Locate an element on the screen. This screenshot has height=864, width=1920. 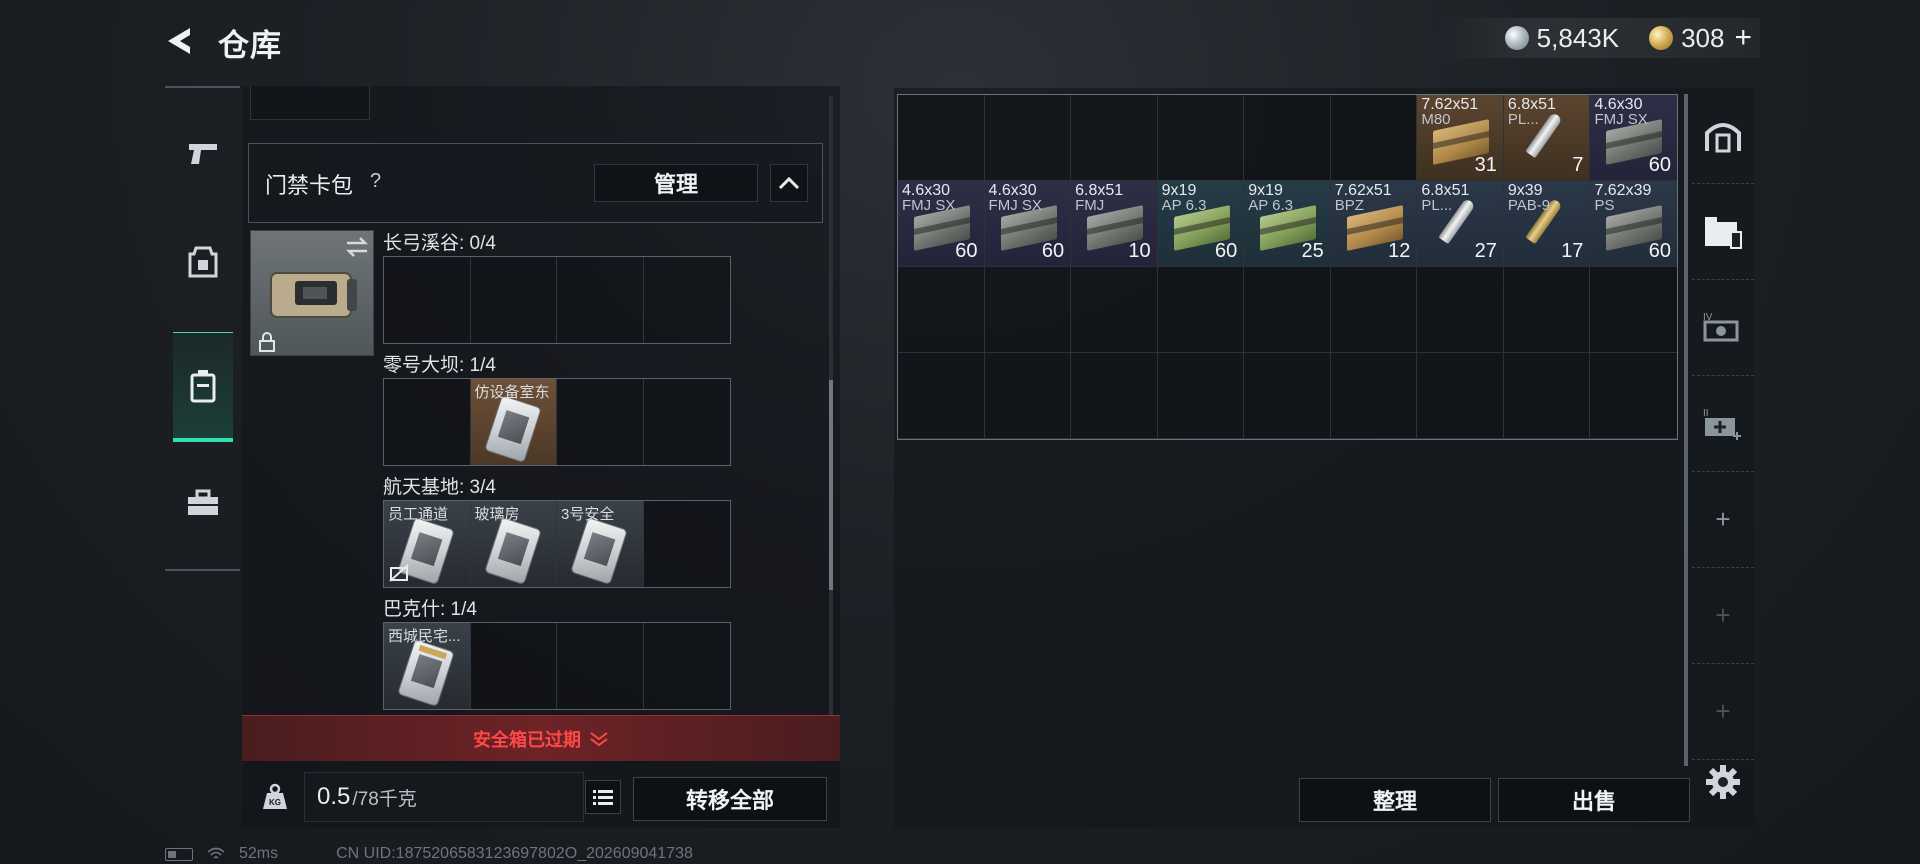
access-card-slot: 员工通道 is located at coordinates (427, 544).